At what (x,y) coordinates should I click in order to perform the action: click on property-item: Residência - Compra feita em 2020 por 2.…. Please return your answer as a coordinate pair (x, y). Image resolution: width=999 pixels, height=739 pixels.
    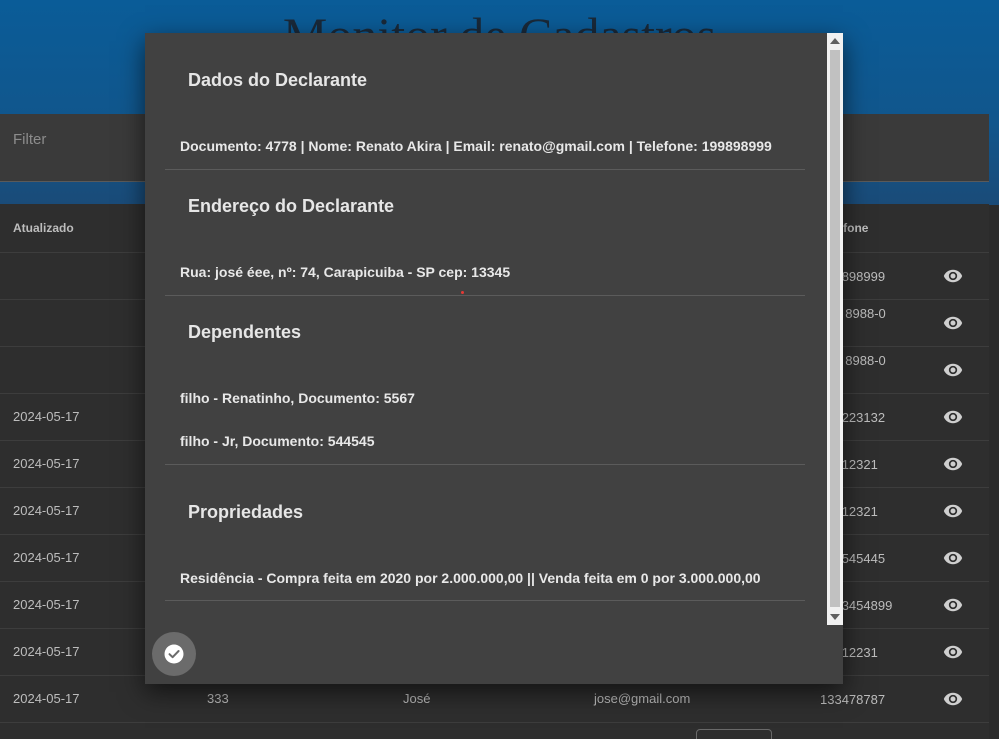
    Looking at the image, I should click on (470, 578).